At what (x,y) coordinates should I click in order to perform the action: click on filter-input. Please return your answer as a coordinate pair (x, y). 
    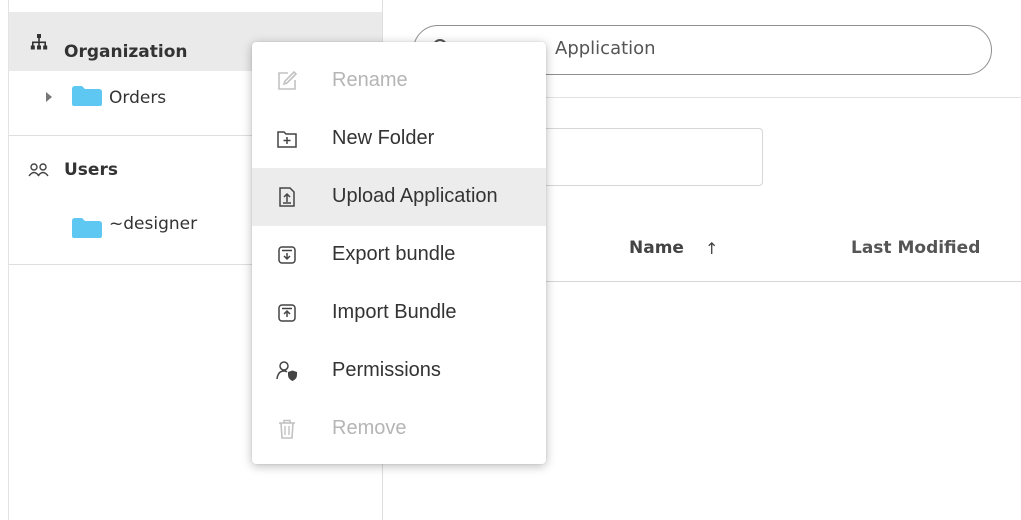
    Looking at the image, I should click on (641, 157).